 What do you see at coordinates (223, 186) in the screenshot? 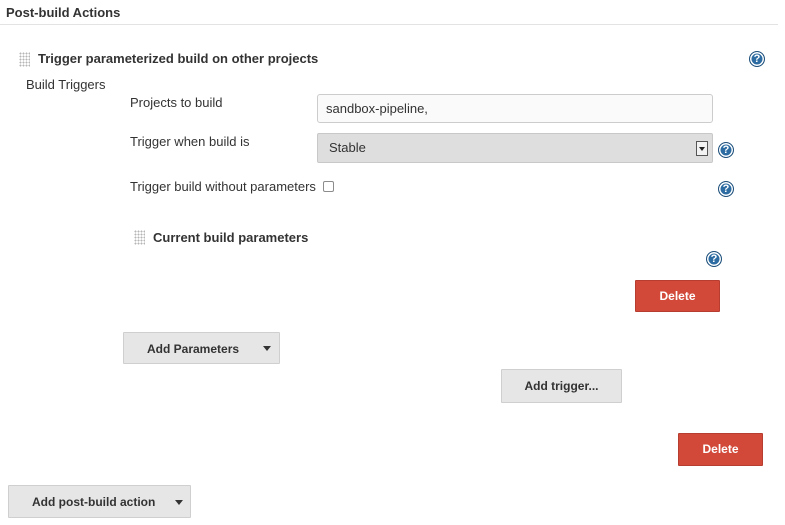
I see `trigger-without-params-label: Trigger build without parameters` at bounding box center [223, 186].